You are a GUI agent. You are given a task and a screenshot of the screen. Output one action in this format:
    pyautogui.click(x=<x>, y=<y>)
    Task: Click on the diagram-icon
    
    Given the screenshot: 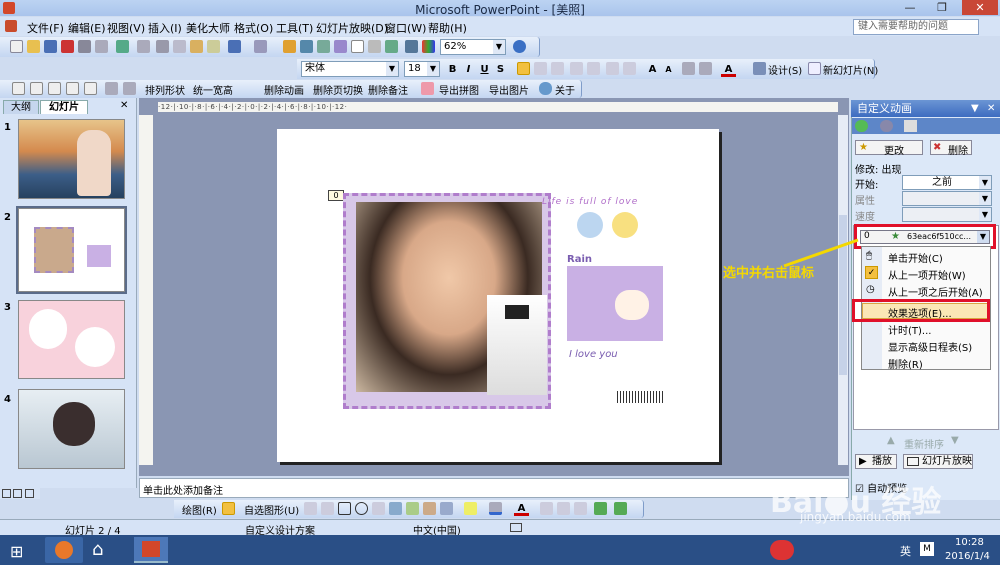 What is the action you would take?
    pyautogui.click(x=412, y=508)
    